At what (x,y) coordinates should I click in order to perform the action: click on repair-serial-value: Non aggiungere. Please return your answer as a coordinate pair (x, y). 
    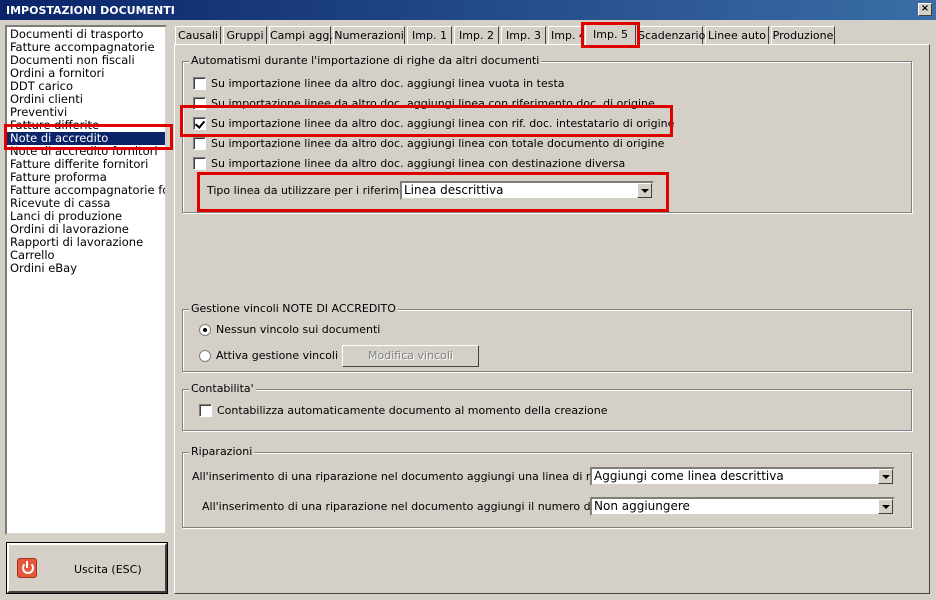
    Looking at the image, I should click on (642, 506).